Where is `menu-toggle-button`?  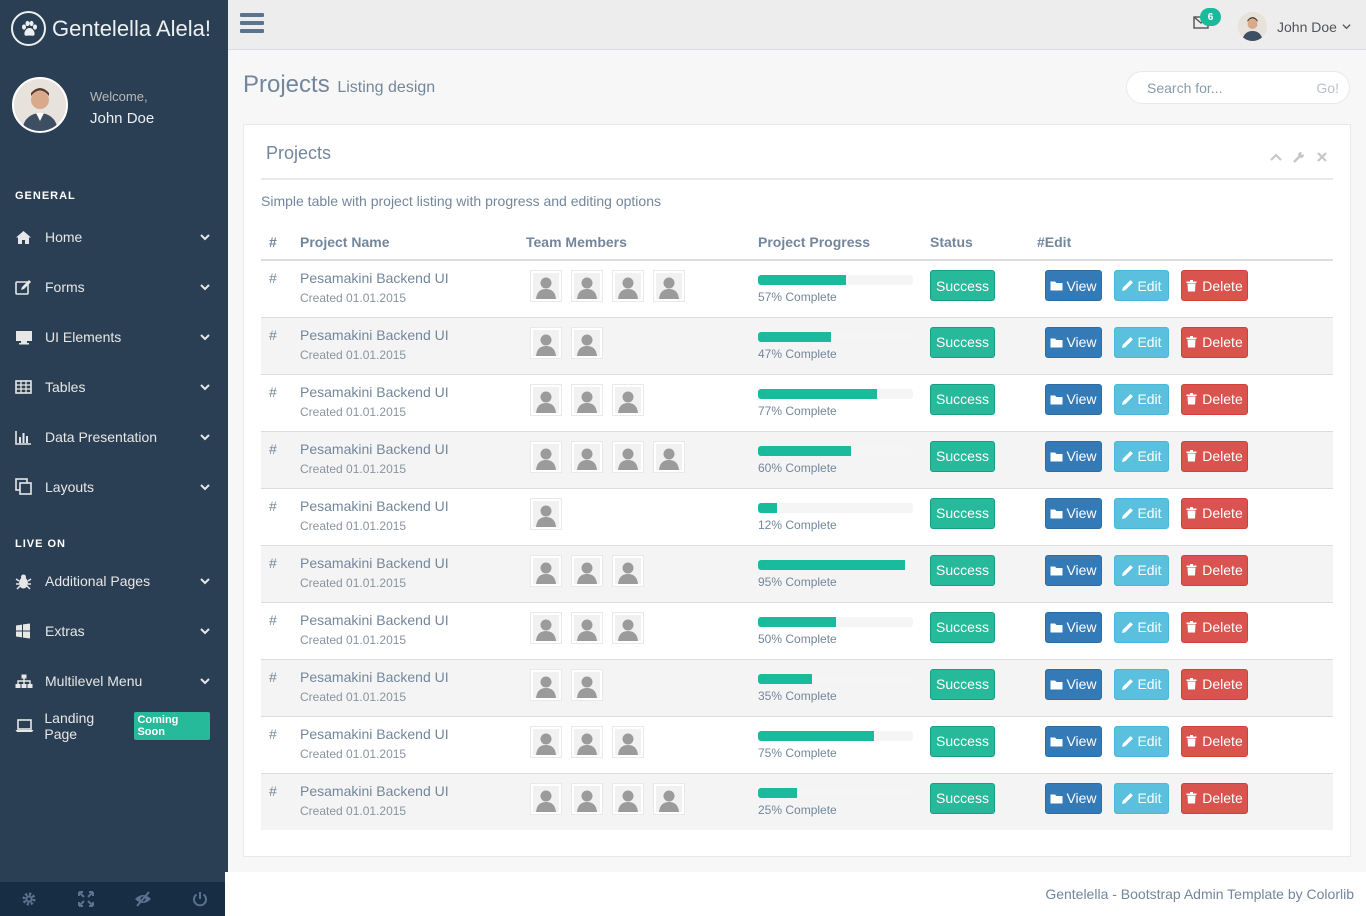
menu-toggle-button is located at coordinates (252, 24).